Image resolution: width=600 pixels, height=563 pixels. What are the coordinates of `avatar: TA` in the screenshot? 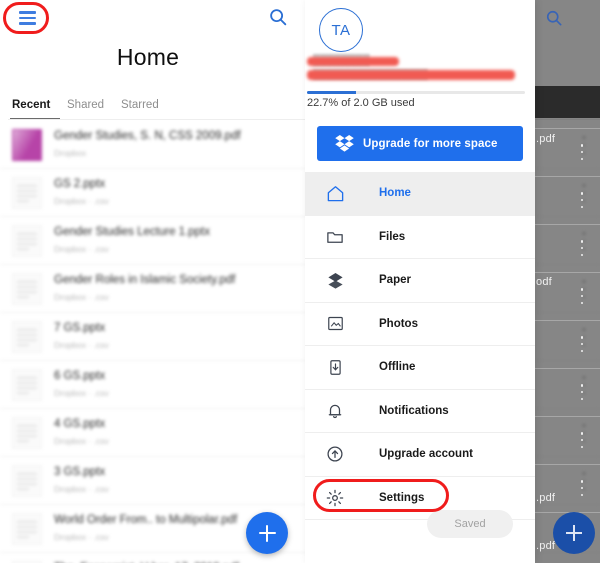 It's located at (341, 30).